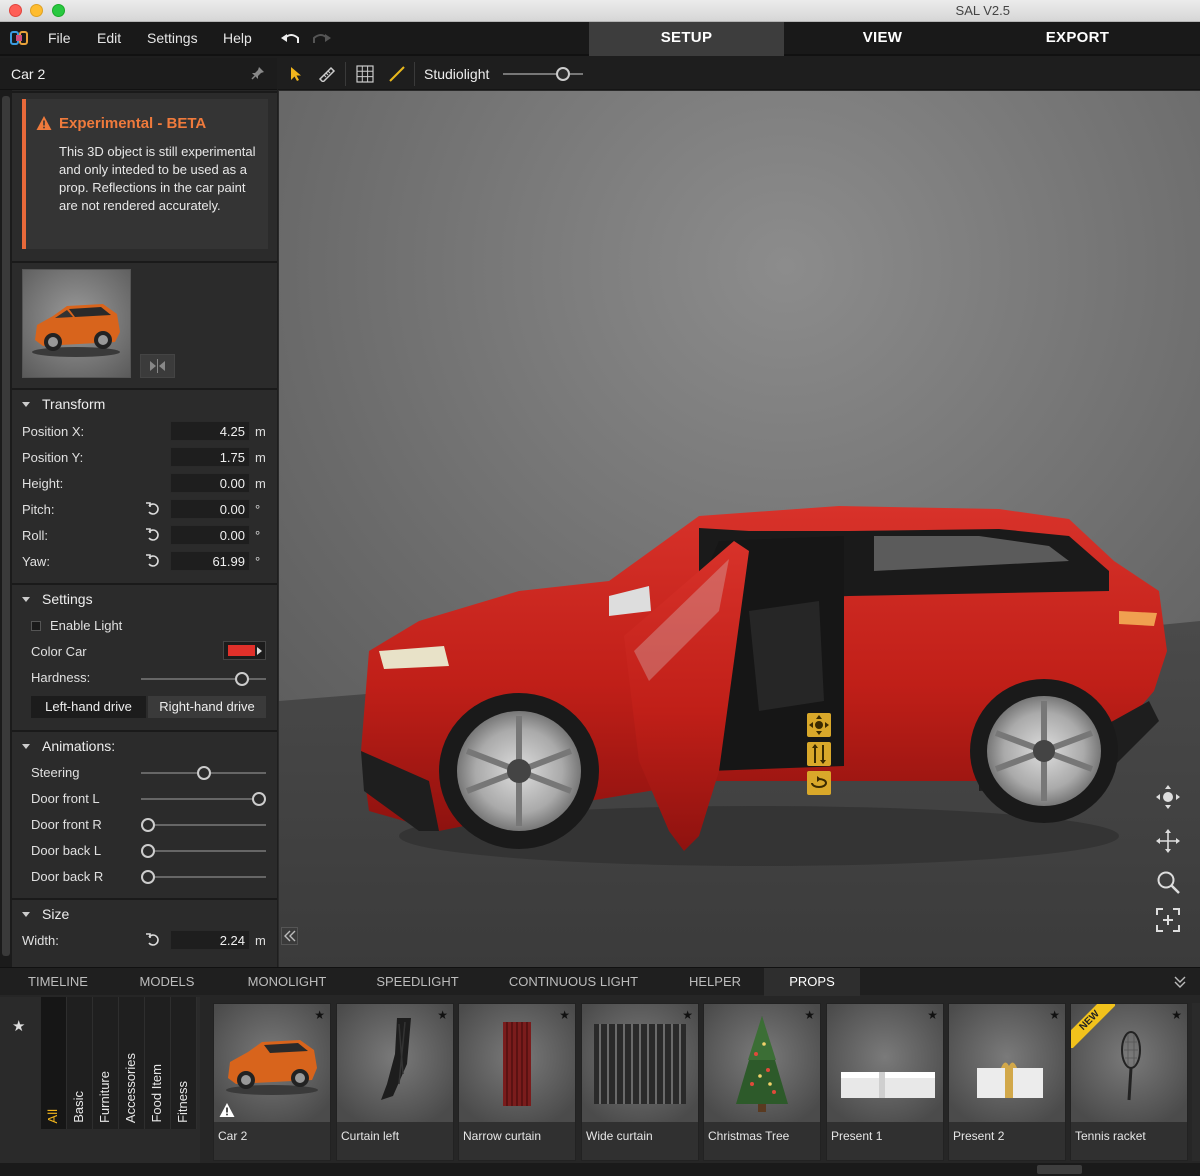  What do you see at coordinates (88, 707) in the screenshot?
I see `left-hand-drive-button: Left-hand drive` at bounding box center [88, 707].